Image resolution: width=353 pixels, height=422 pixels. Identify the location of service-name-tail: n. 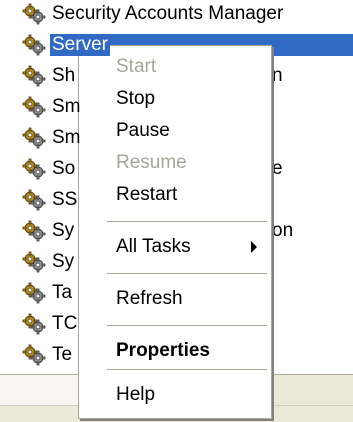
(277, 75).